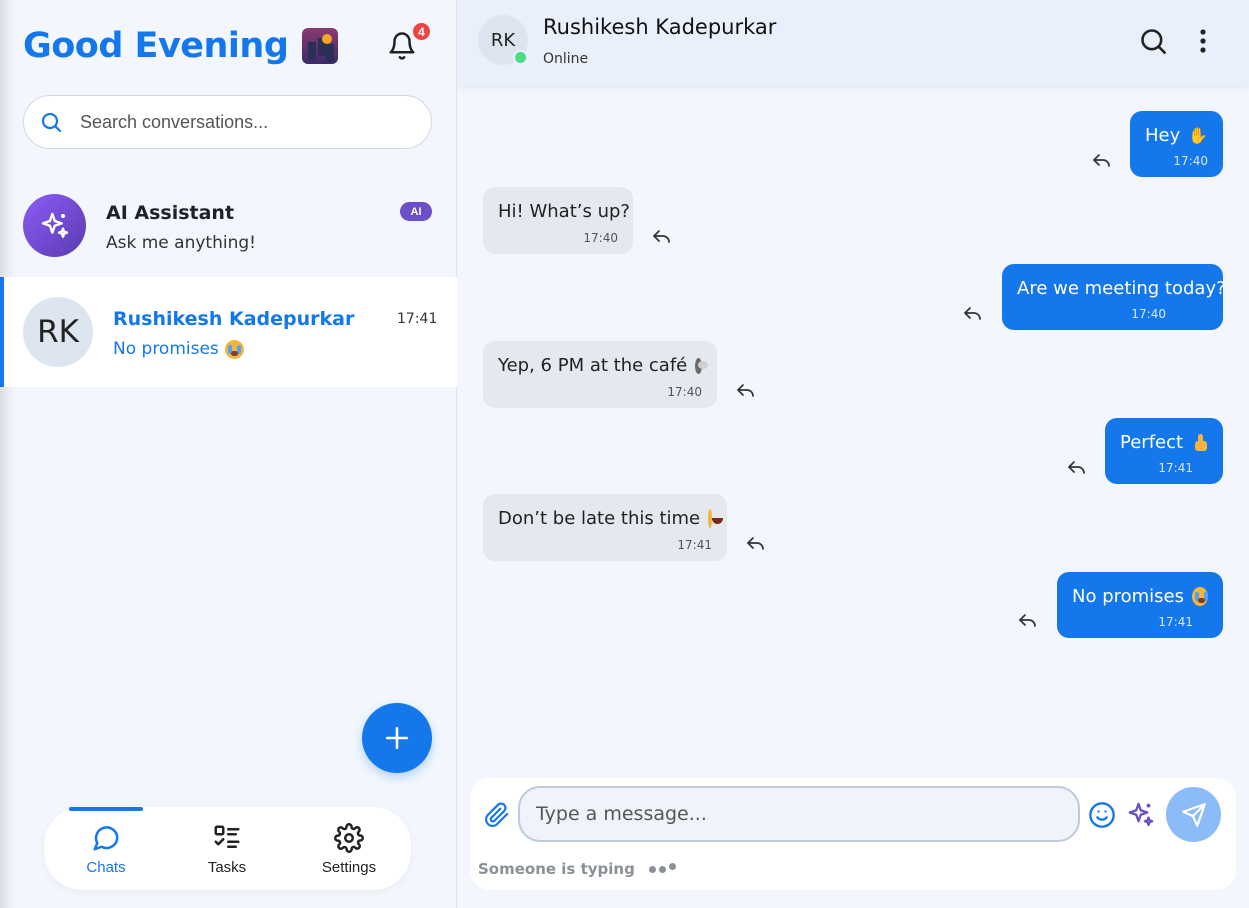 This screenshot has height=908, width=1249. I want to click on message-bubble-incoming: Yep, 6 PM at the café 17:40, so click(600, 374).